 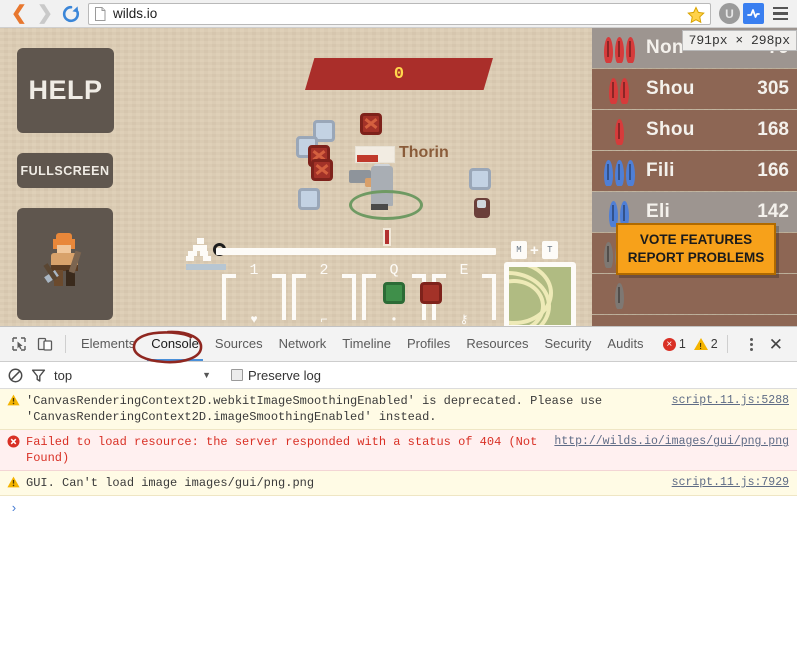 I want to click on ublock-letter: U, so click(x=729, y=13).